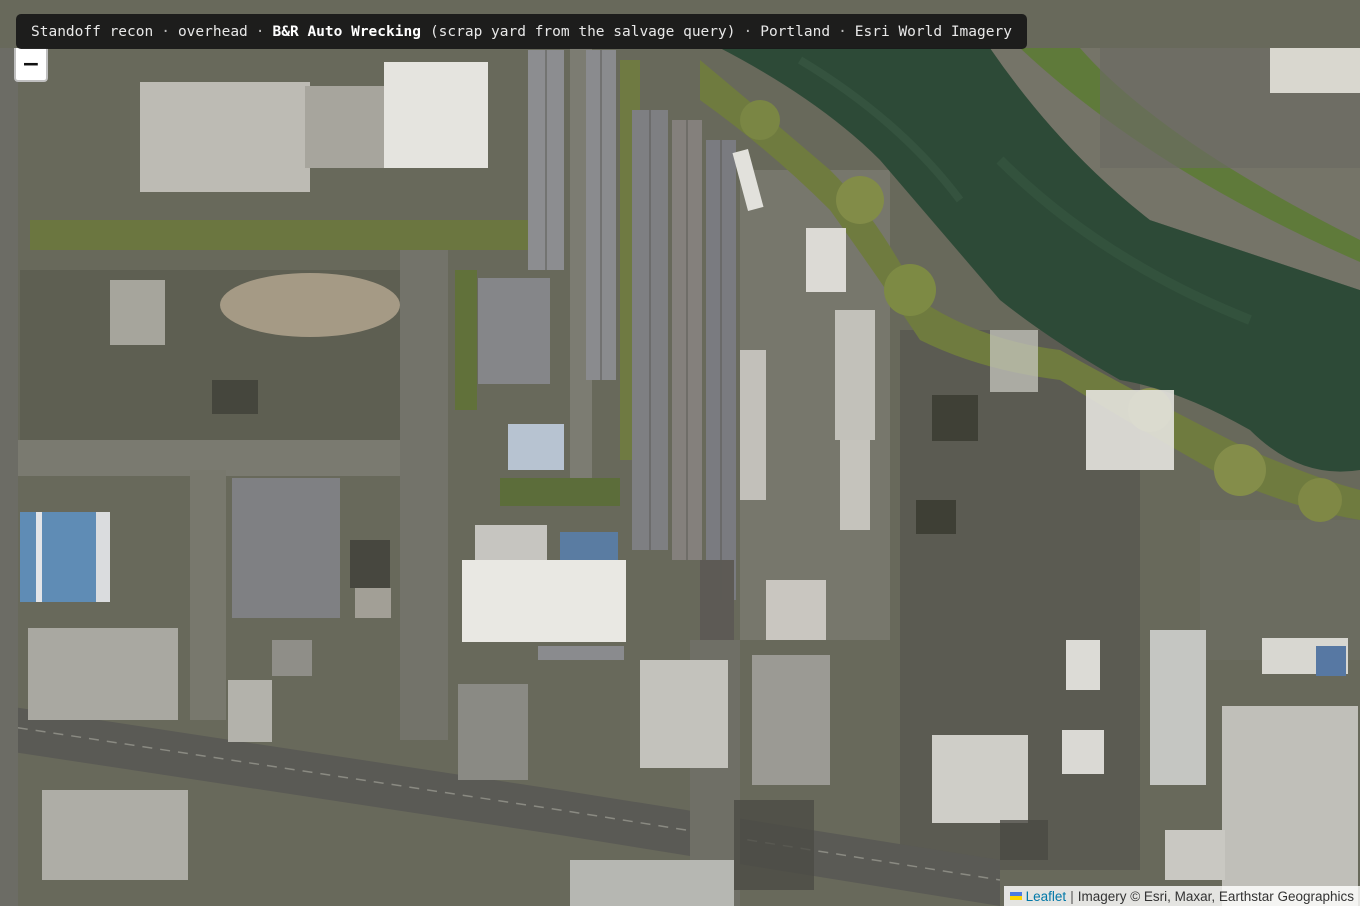  I want to click on title-prefix: Standoff recon, so click(92, 31).